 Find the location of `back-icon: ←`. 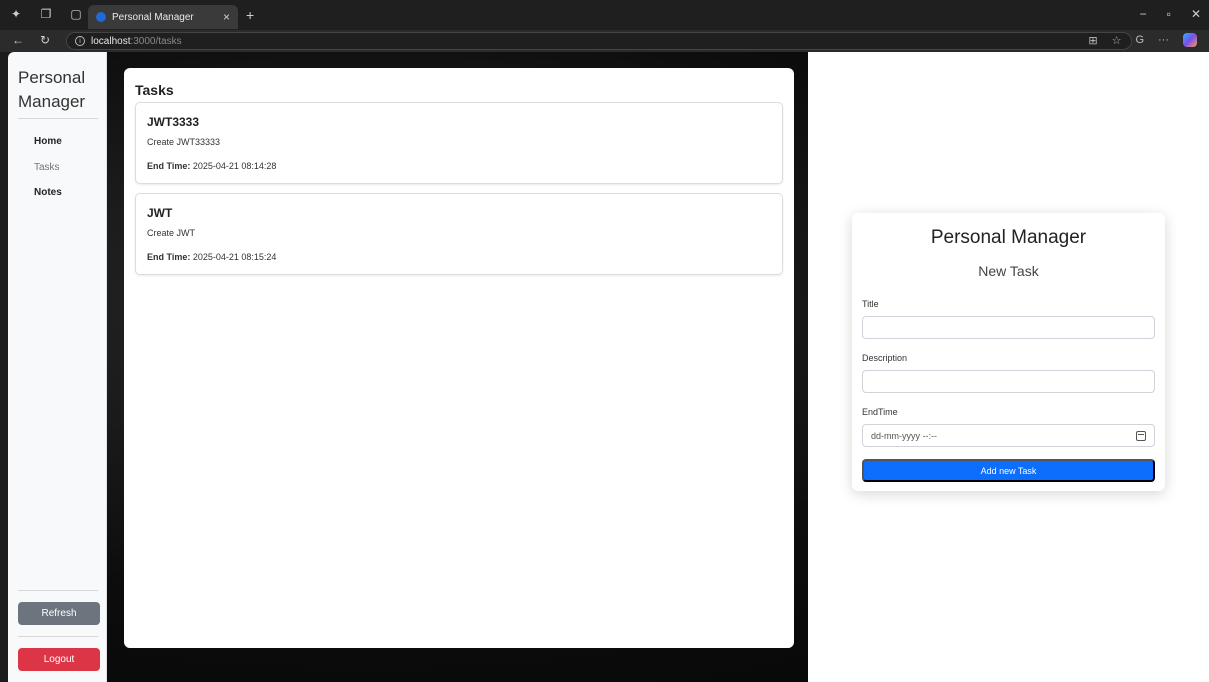

back-icon: ← is located at coordinates (18, 40).